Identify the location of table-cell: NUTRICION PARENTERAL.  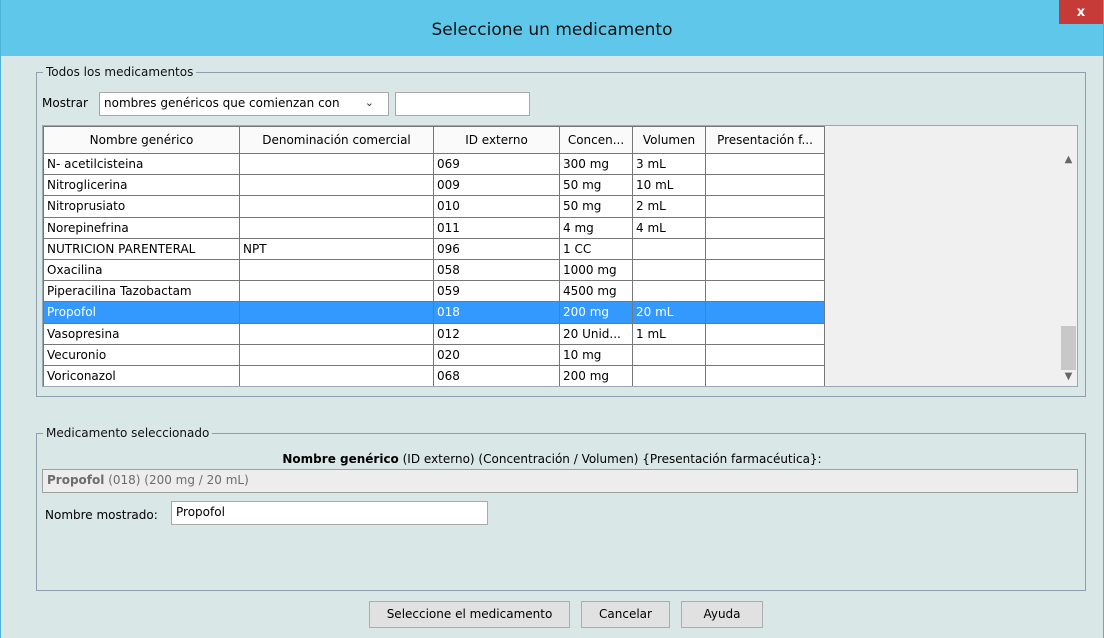
(141, 248).